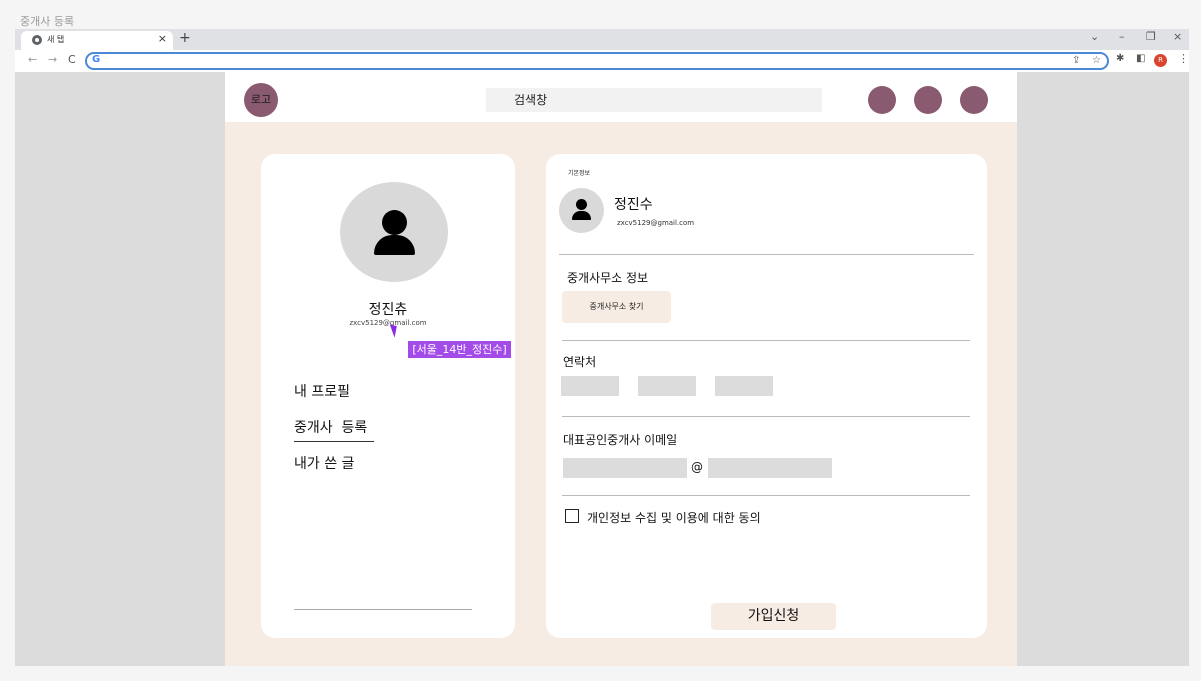 The height and width of the screenshot is (681, 1201). What do you see at coordinates (773, 616) in the screenshot?
I see `submit-button: 가입신청` at bounding box center [773, 616].